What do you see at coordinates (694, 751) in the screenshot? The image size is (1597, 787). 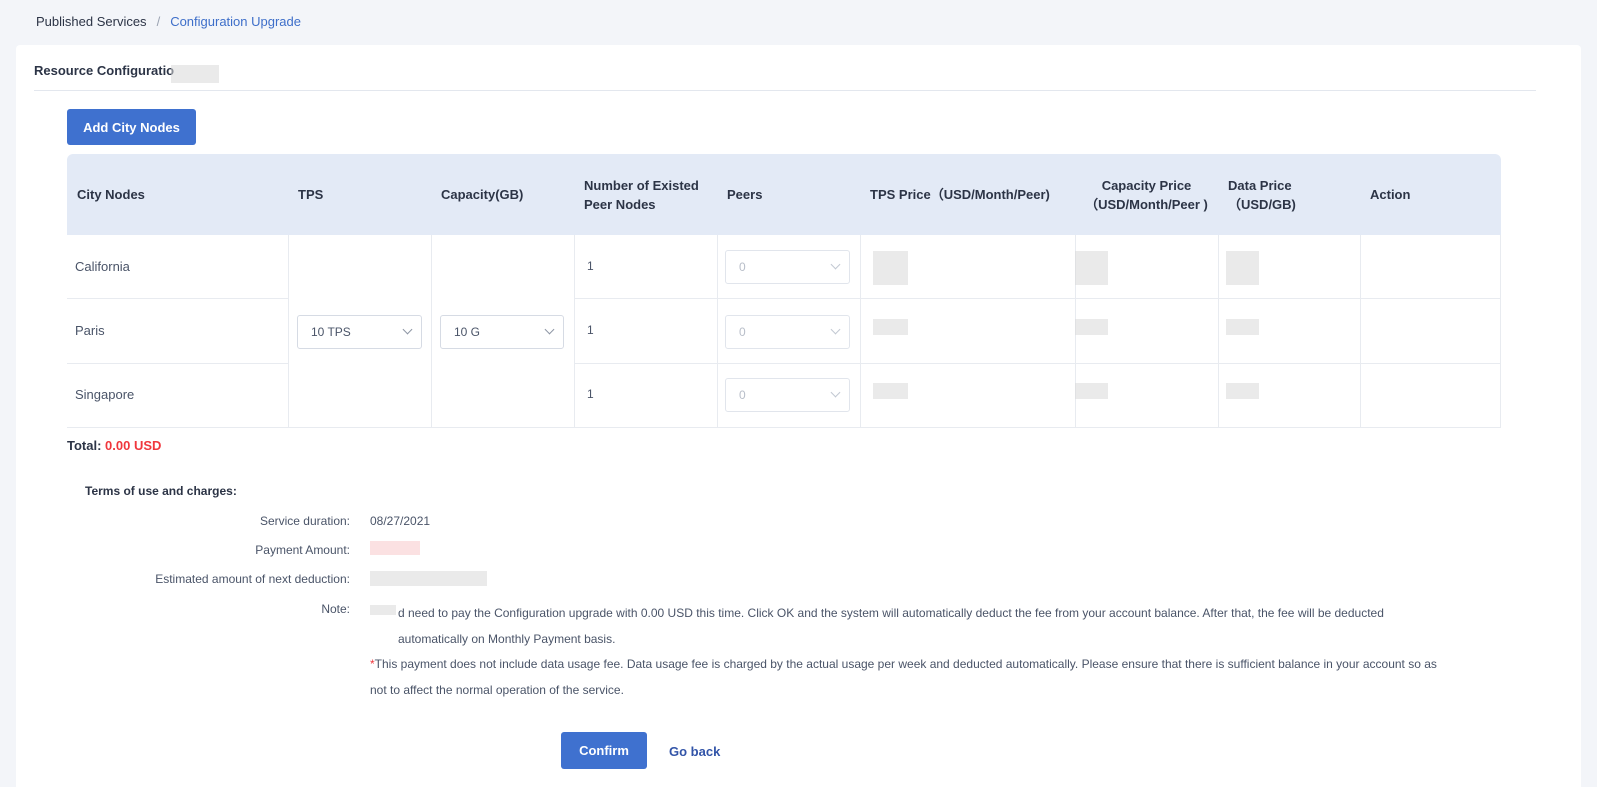 I see `go-back-link: Go back` at bounding box center [694, 751].